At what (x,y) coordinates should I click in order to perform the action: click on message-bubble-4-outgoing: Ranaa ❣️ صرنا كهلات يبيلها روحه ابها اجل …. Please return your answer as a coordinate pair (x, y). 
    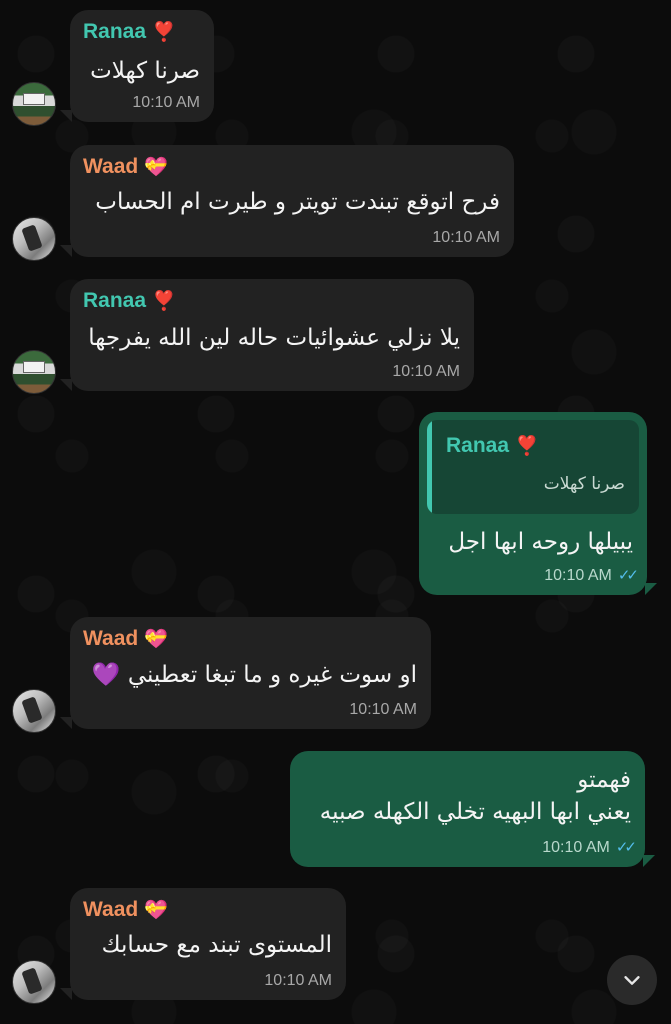
    Looking at the image, I should click on (538, 503).